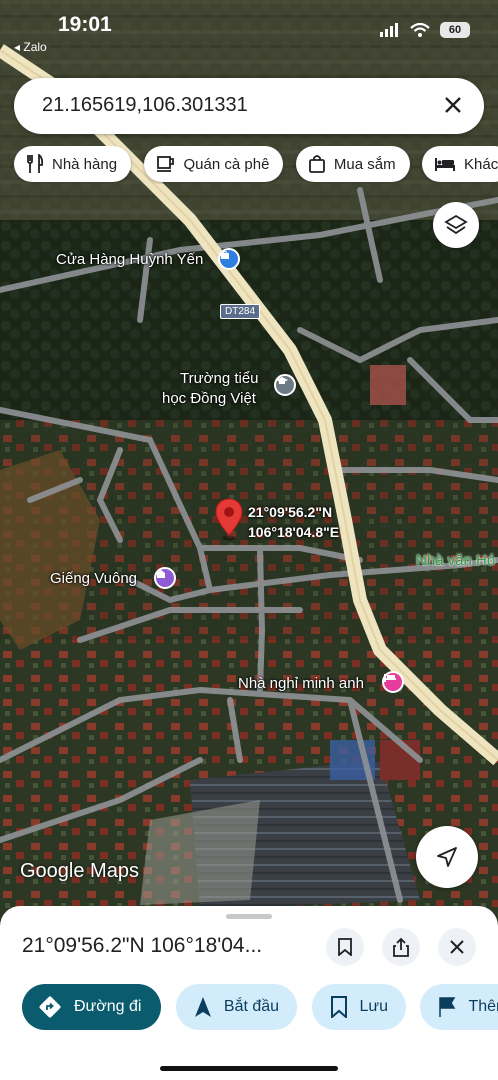  I want to click on save-action-button: Lưu, so click(359, 1007).